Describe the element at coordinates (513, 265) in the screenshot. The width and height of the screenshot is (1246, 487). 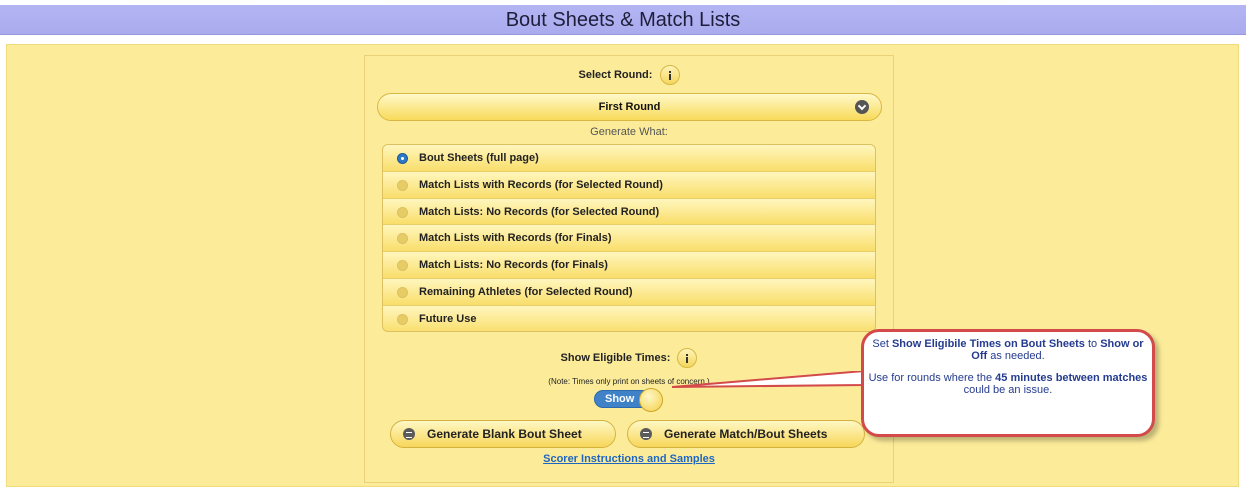
I see `option-label: Match Lists: No Records (for Finals)` at that location.